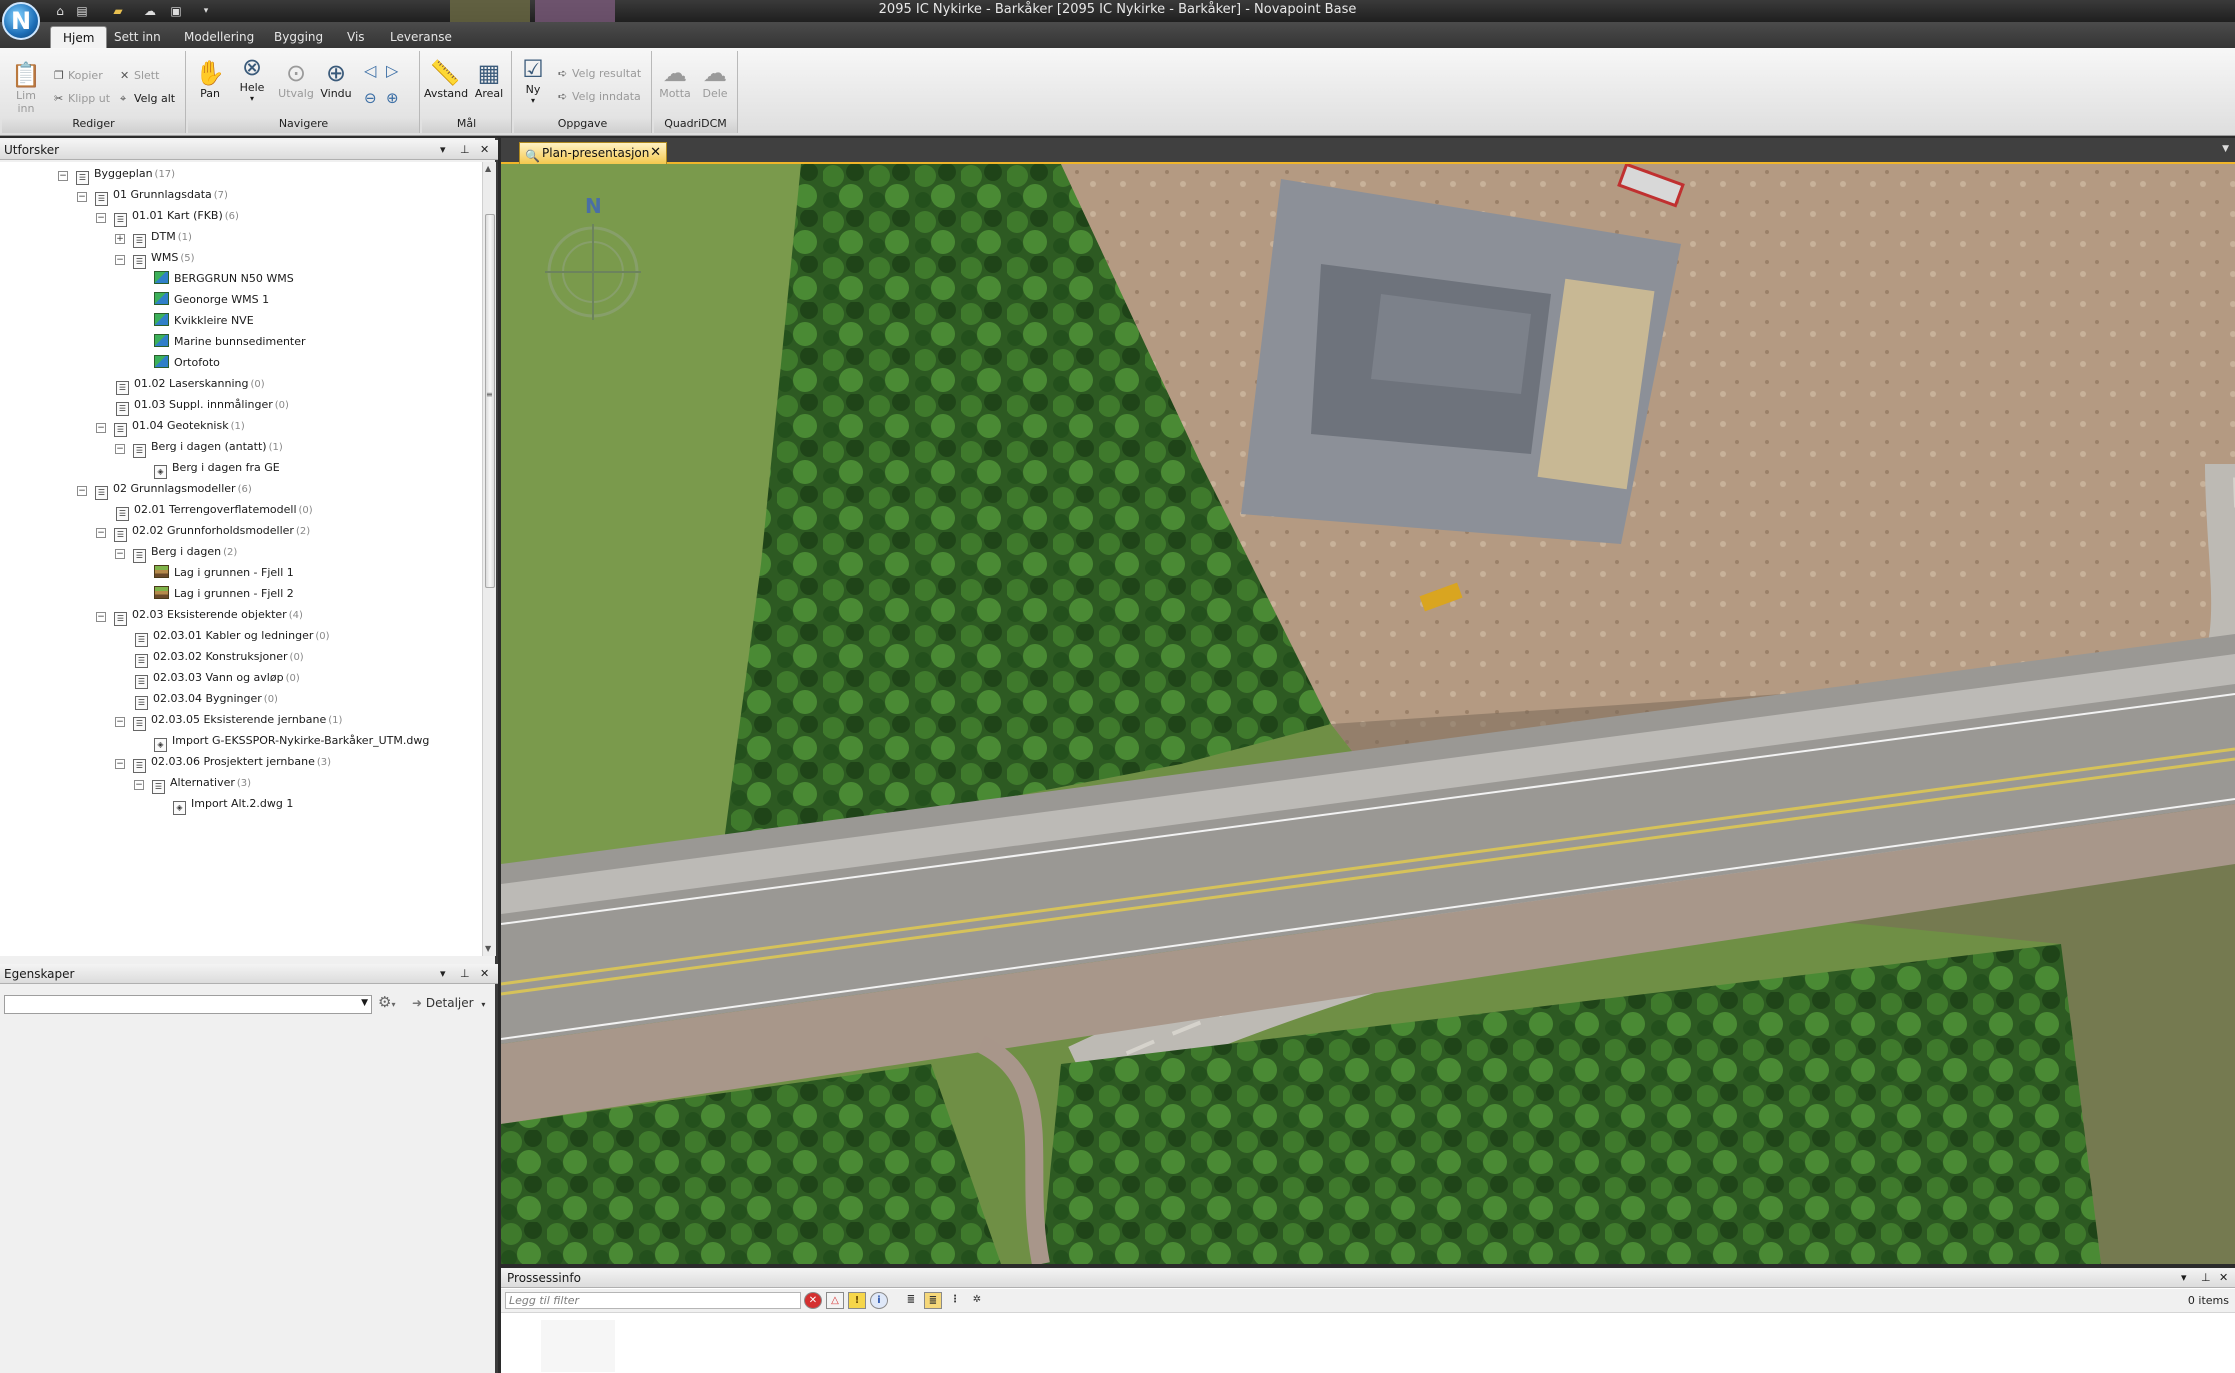 Image resolution: width=2235 pixels, height=1373 pixels. Describe the element at coordinates (207, 678) in the screenshot. I see `tree-node: ☰ 02.03.03 Vann og avløp (0)` at that location.